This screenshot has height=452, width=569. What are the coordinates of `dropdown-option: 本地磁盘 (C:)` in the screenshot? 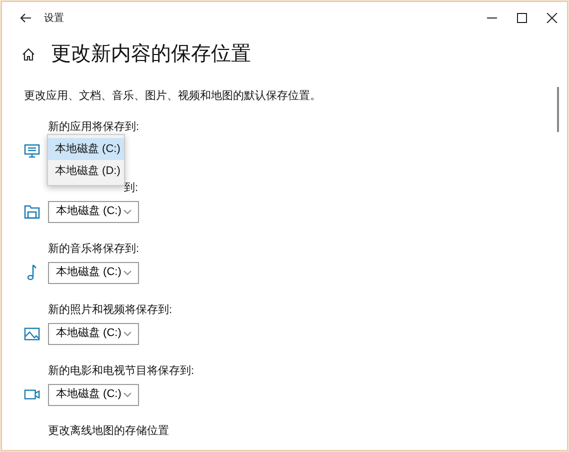 It's located at (86, 149).